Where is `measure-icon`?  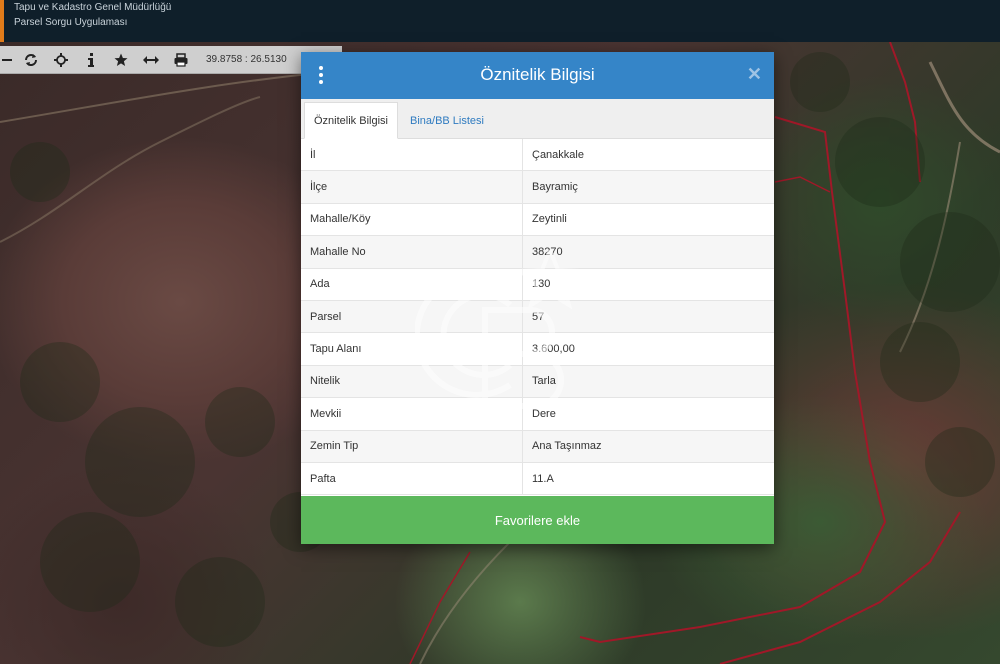
measure-icon is located at coordinates (151, 60).